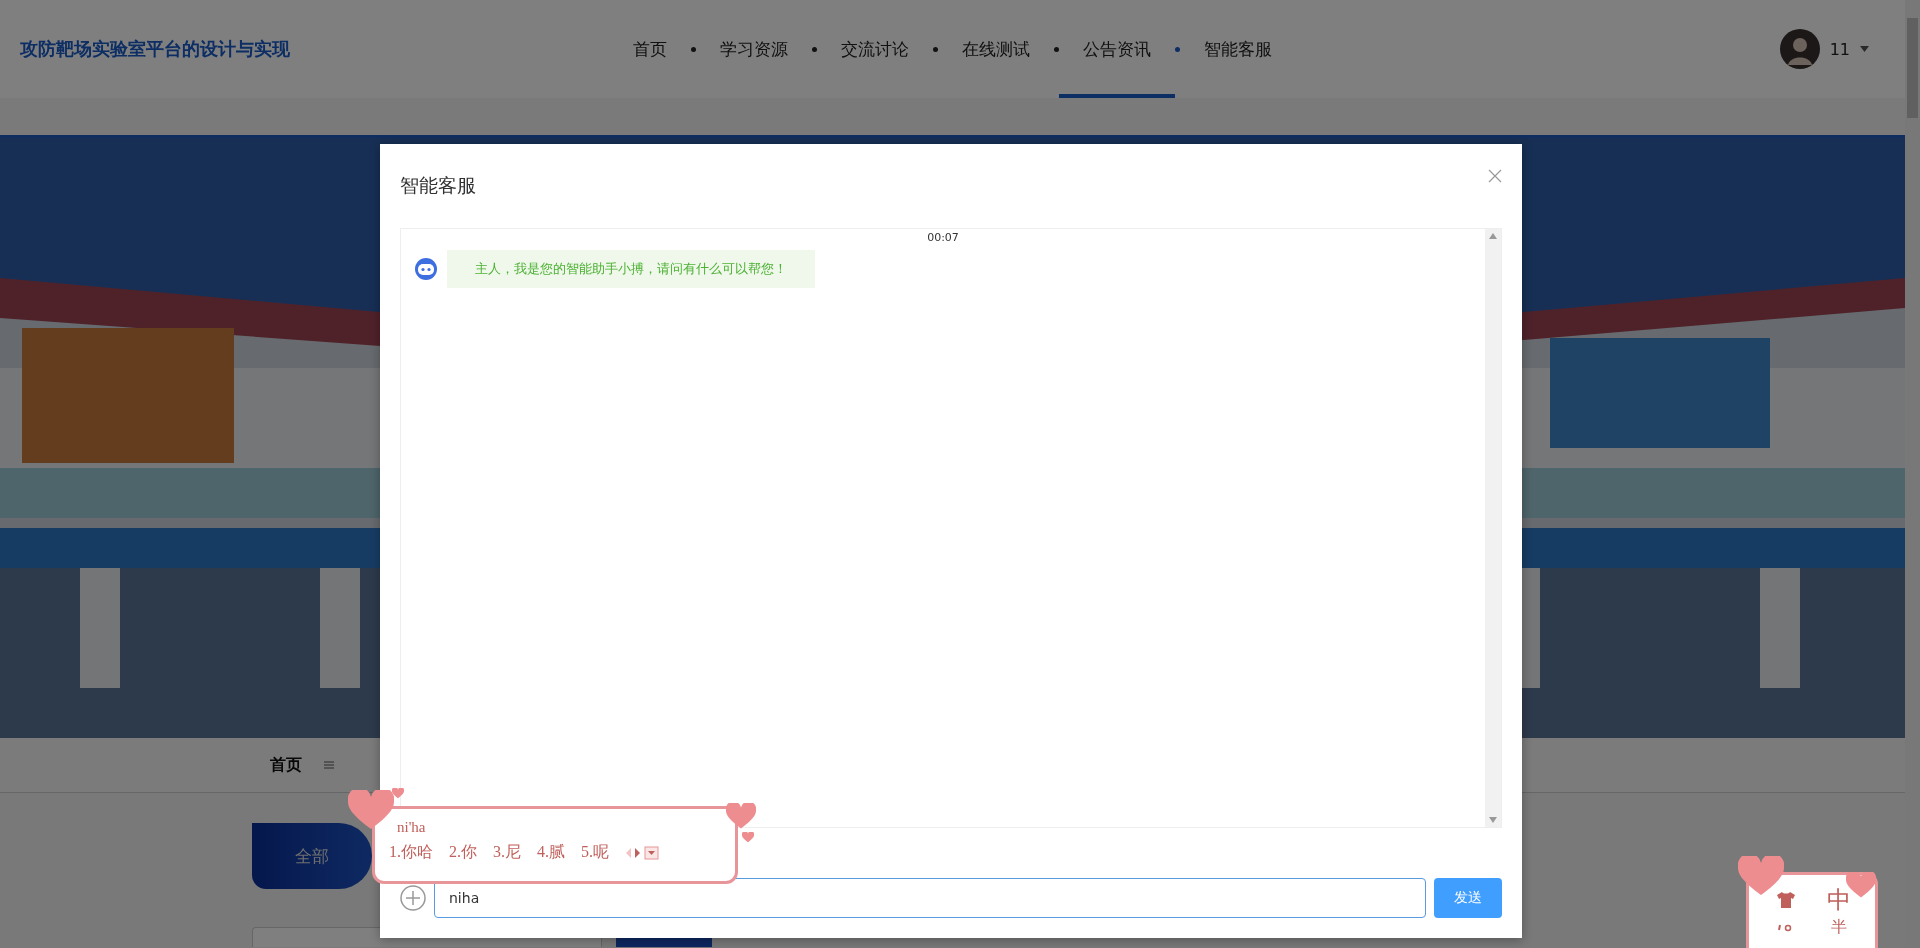 This screenshot has width=1920, height=948. Describe the element at coordinates (1468, 898) in the screenshot. I see `send-button: 发送` at that location.